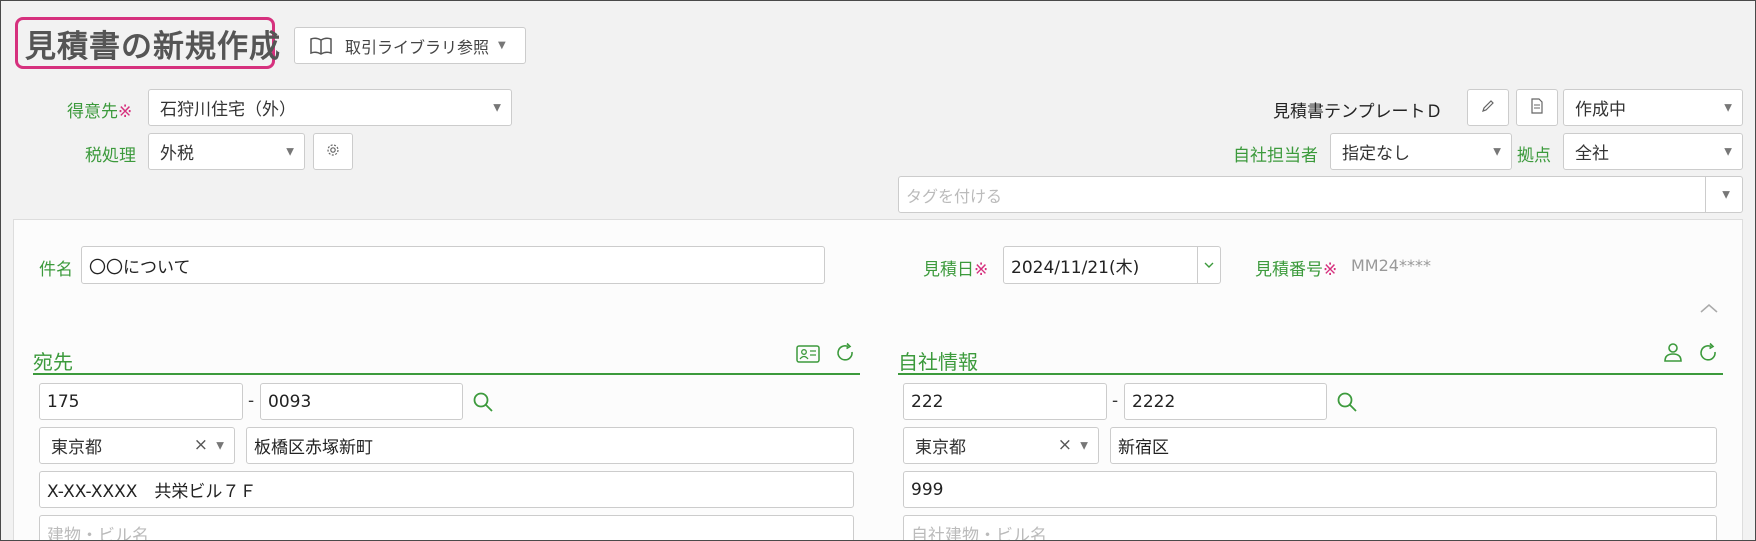 This screenshot has height=541, width=1756. I want to click on recipient-address-input: X-XX-XXXX 共栄ビル７Ｆ, so click(446, 489).